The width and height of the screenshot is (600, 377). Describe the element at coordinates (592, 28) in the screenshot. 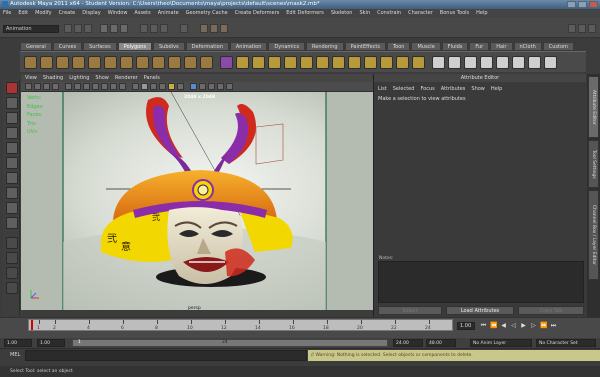

I see `show-channel-box-icon` at that location.